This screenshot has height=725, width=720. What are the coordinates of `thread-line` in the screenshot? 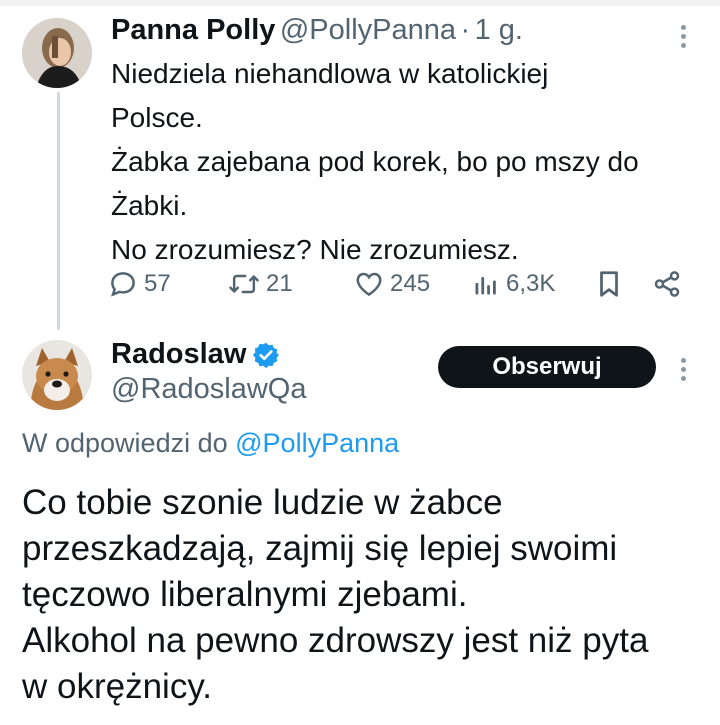 It's located at (58, 211).